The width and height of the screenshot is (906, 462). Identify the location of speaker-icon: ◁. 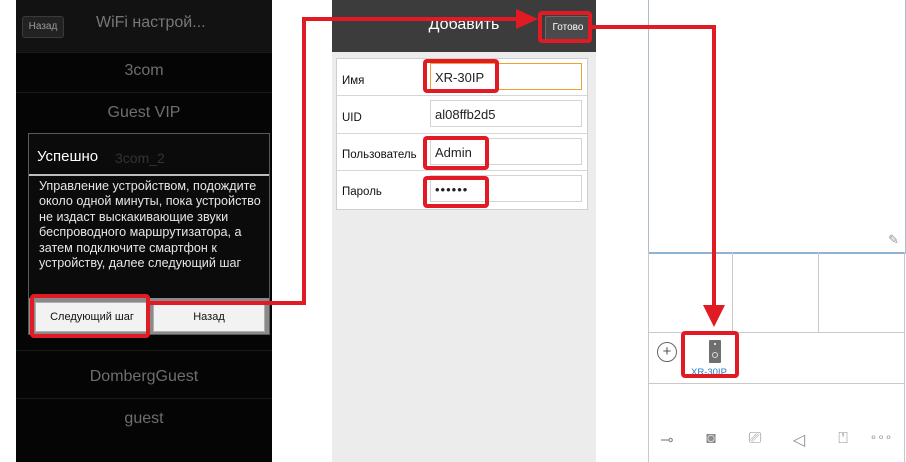
(799, 440).